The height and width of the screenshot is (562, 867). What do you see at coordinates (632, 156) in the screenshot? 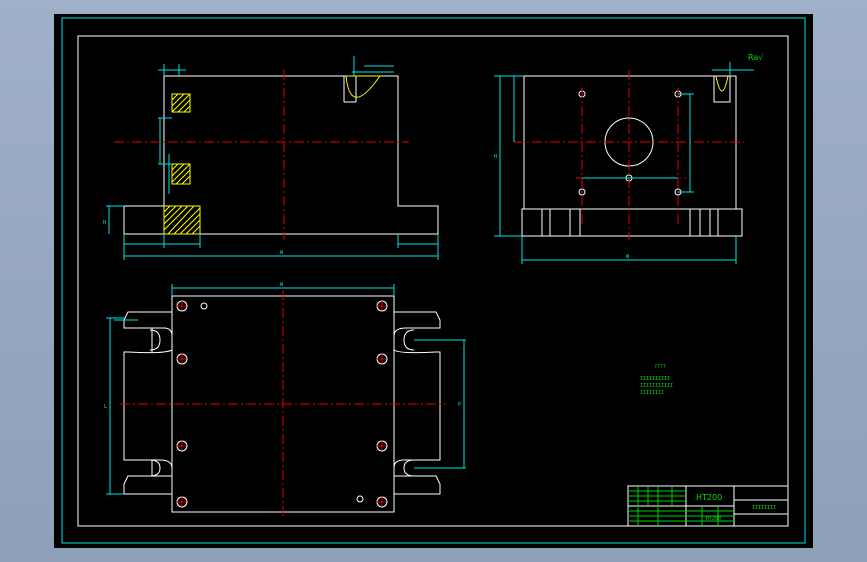
I see `side-view-outline` at bounding box center [632, 156].